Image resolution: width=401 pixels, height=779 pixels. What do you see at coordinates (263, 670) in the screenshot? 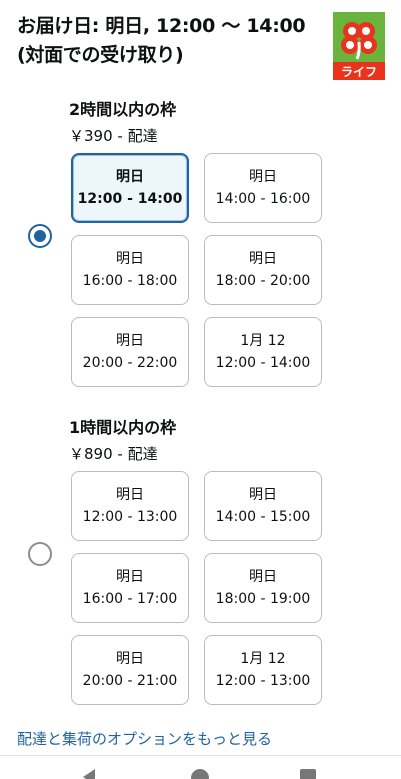
I see `slot-button: 1月 12 12:00 - 13:00` at bounding box center [263, 670].